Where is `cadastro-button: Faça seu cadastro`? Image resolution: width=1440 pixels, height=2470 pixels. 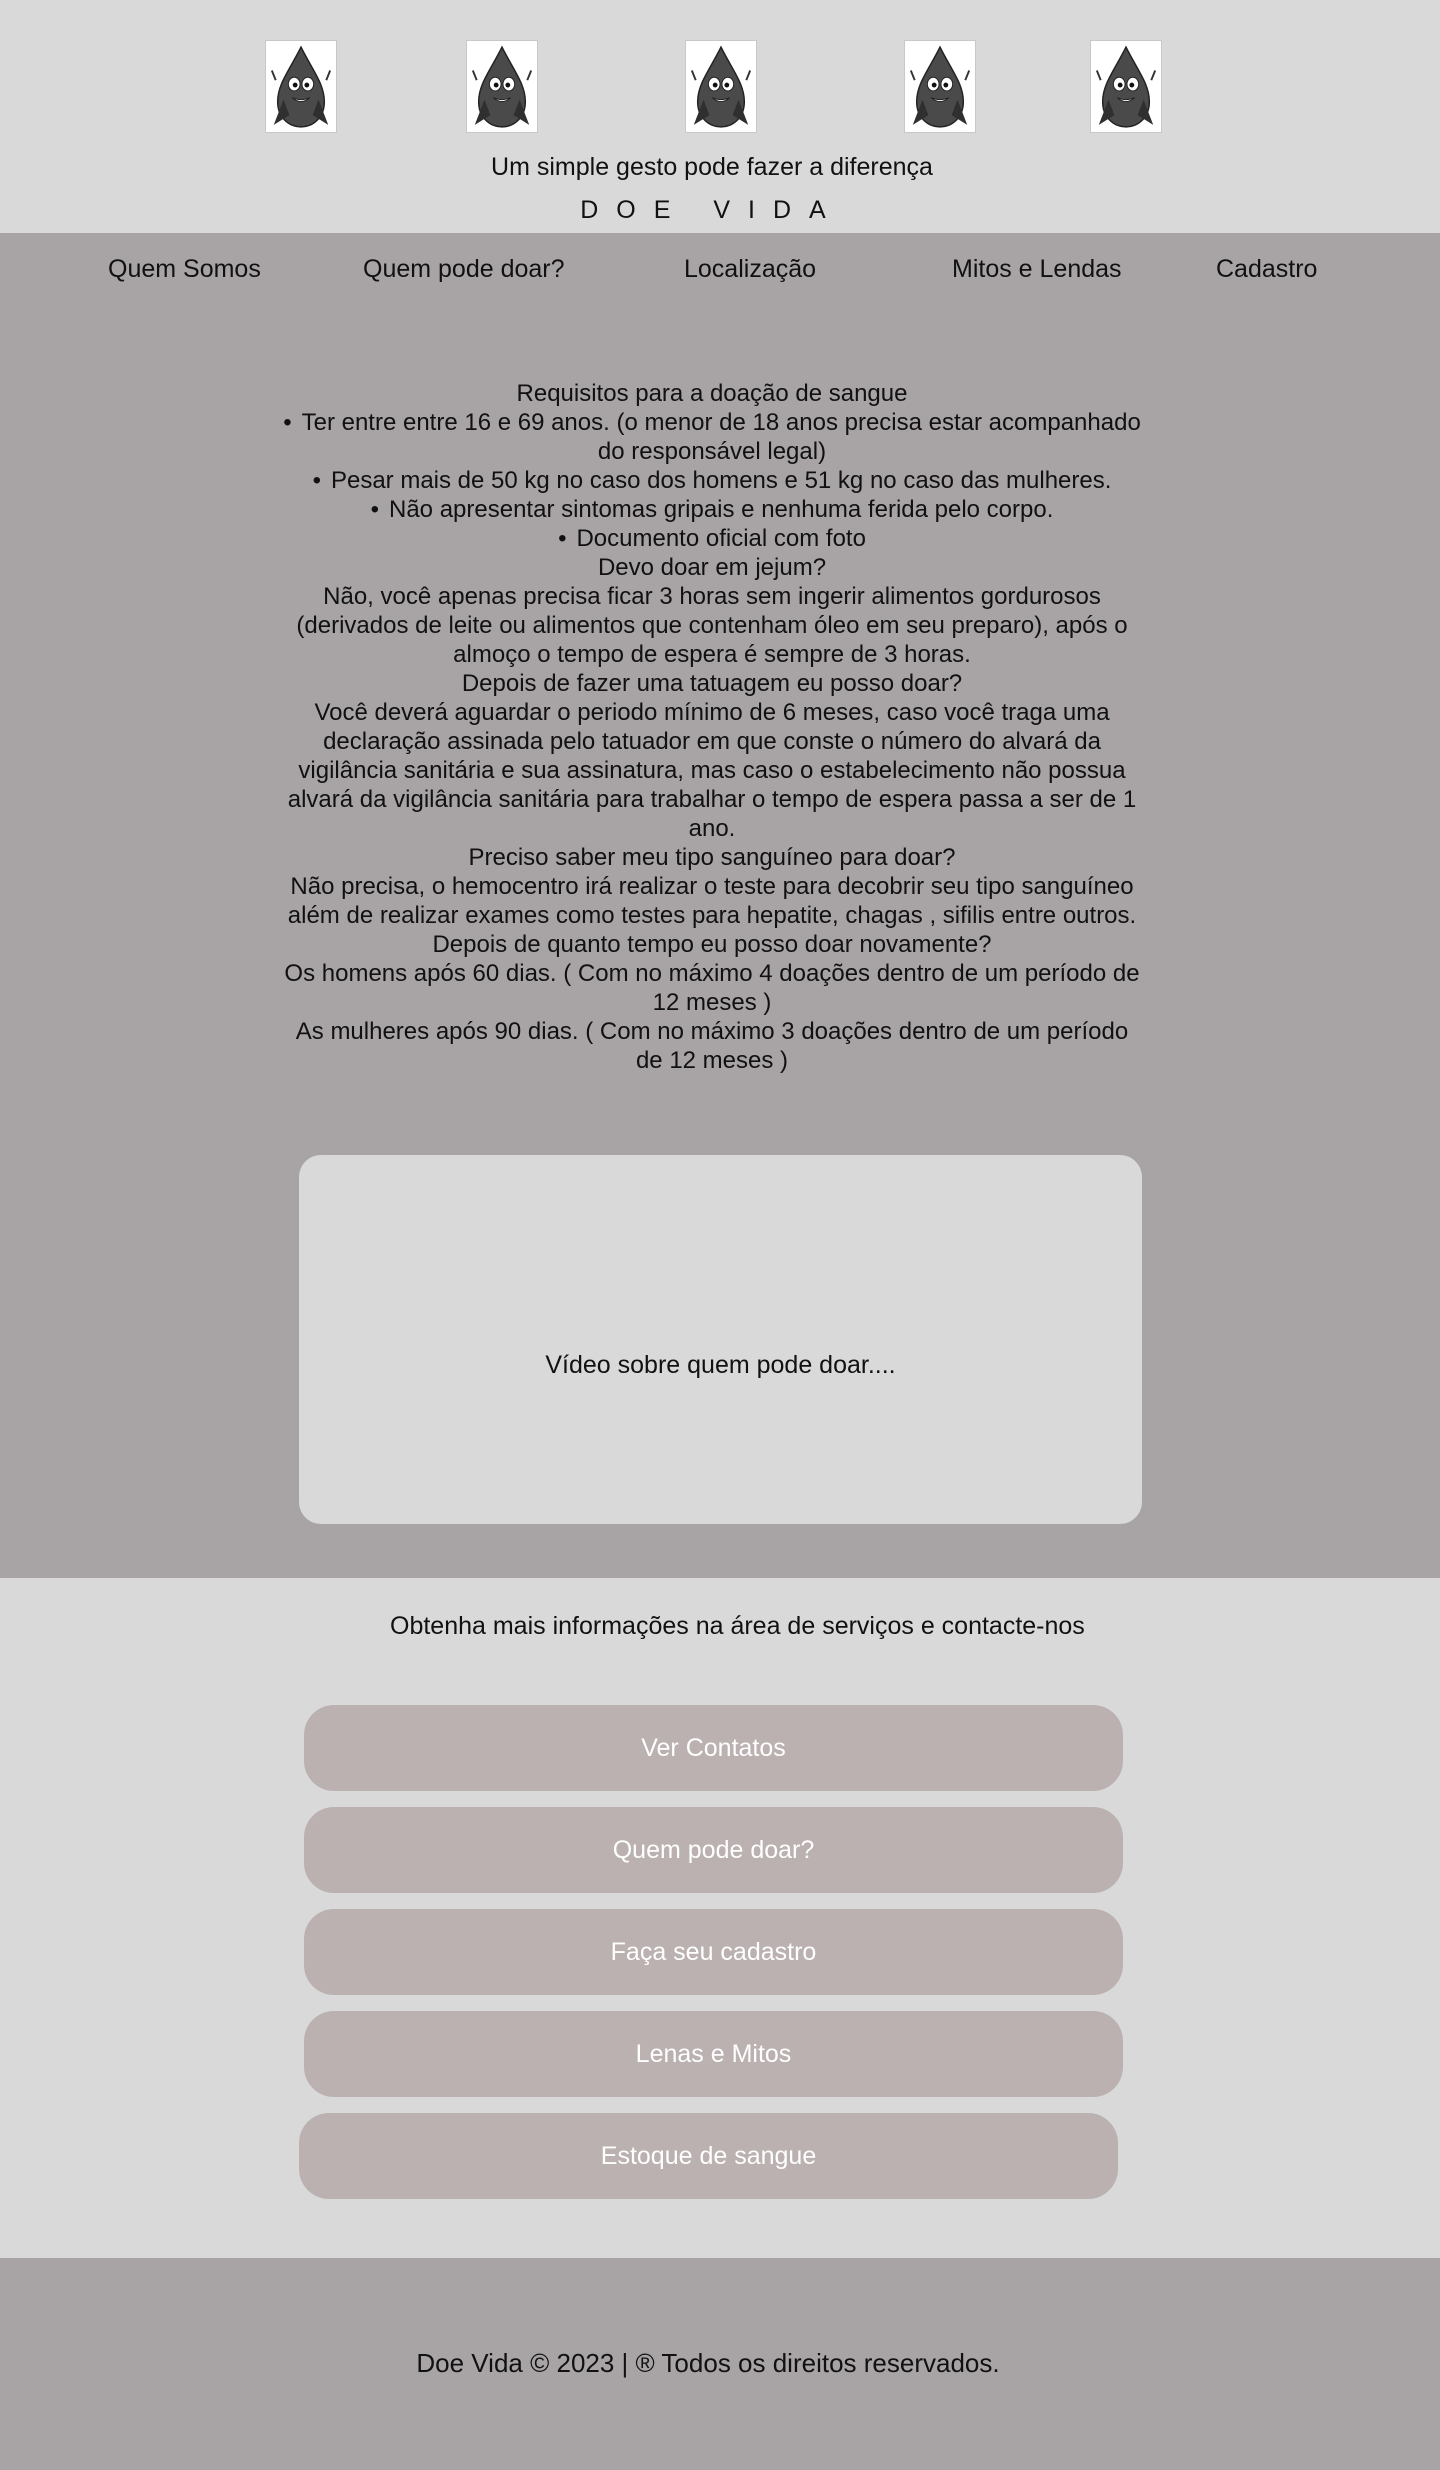 cadastro-button: Faça seu cadastro is located at coordinates (713, 1952).